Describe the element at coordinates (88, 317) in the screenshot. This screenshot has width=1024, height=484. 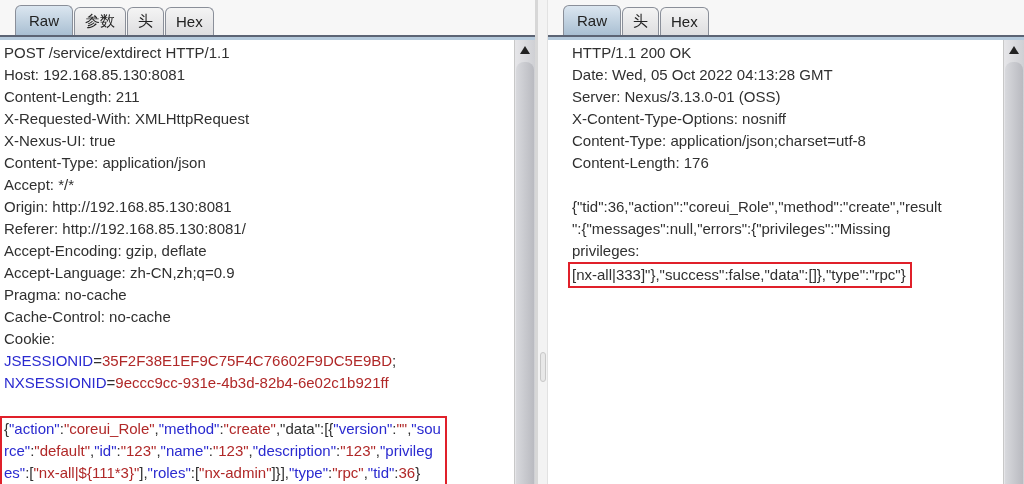
I see `header-line: Cache-Control: no-cache` at that location.